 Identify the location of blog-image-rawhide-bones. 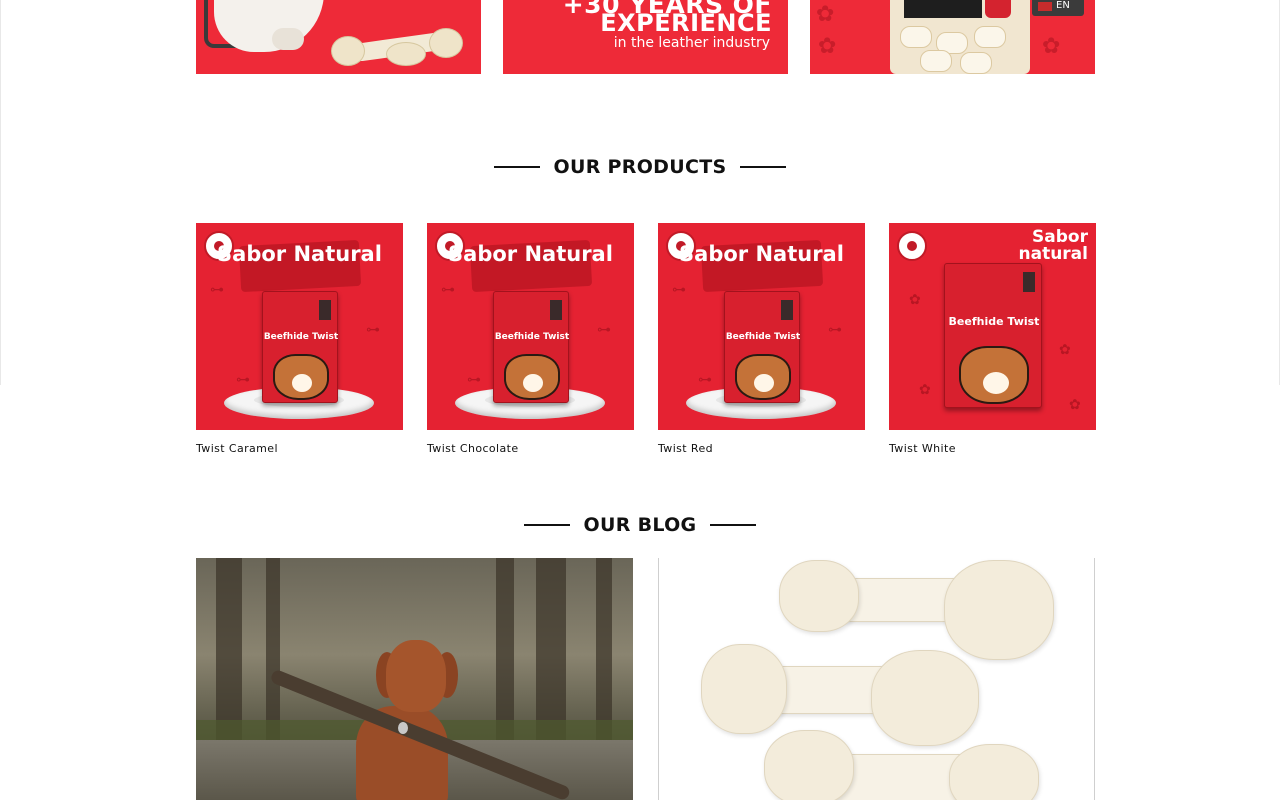
(876, 679).